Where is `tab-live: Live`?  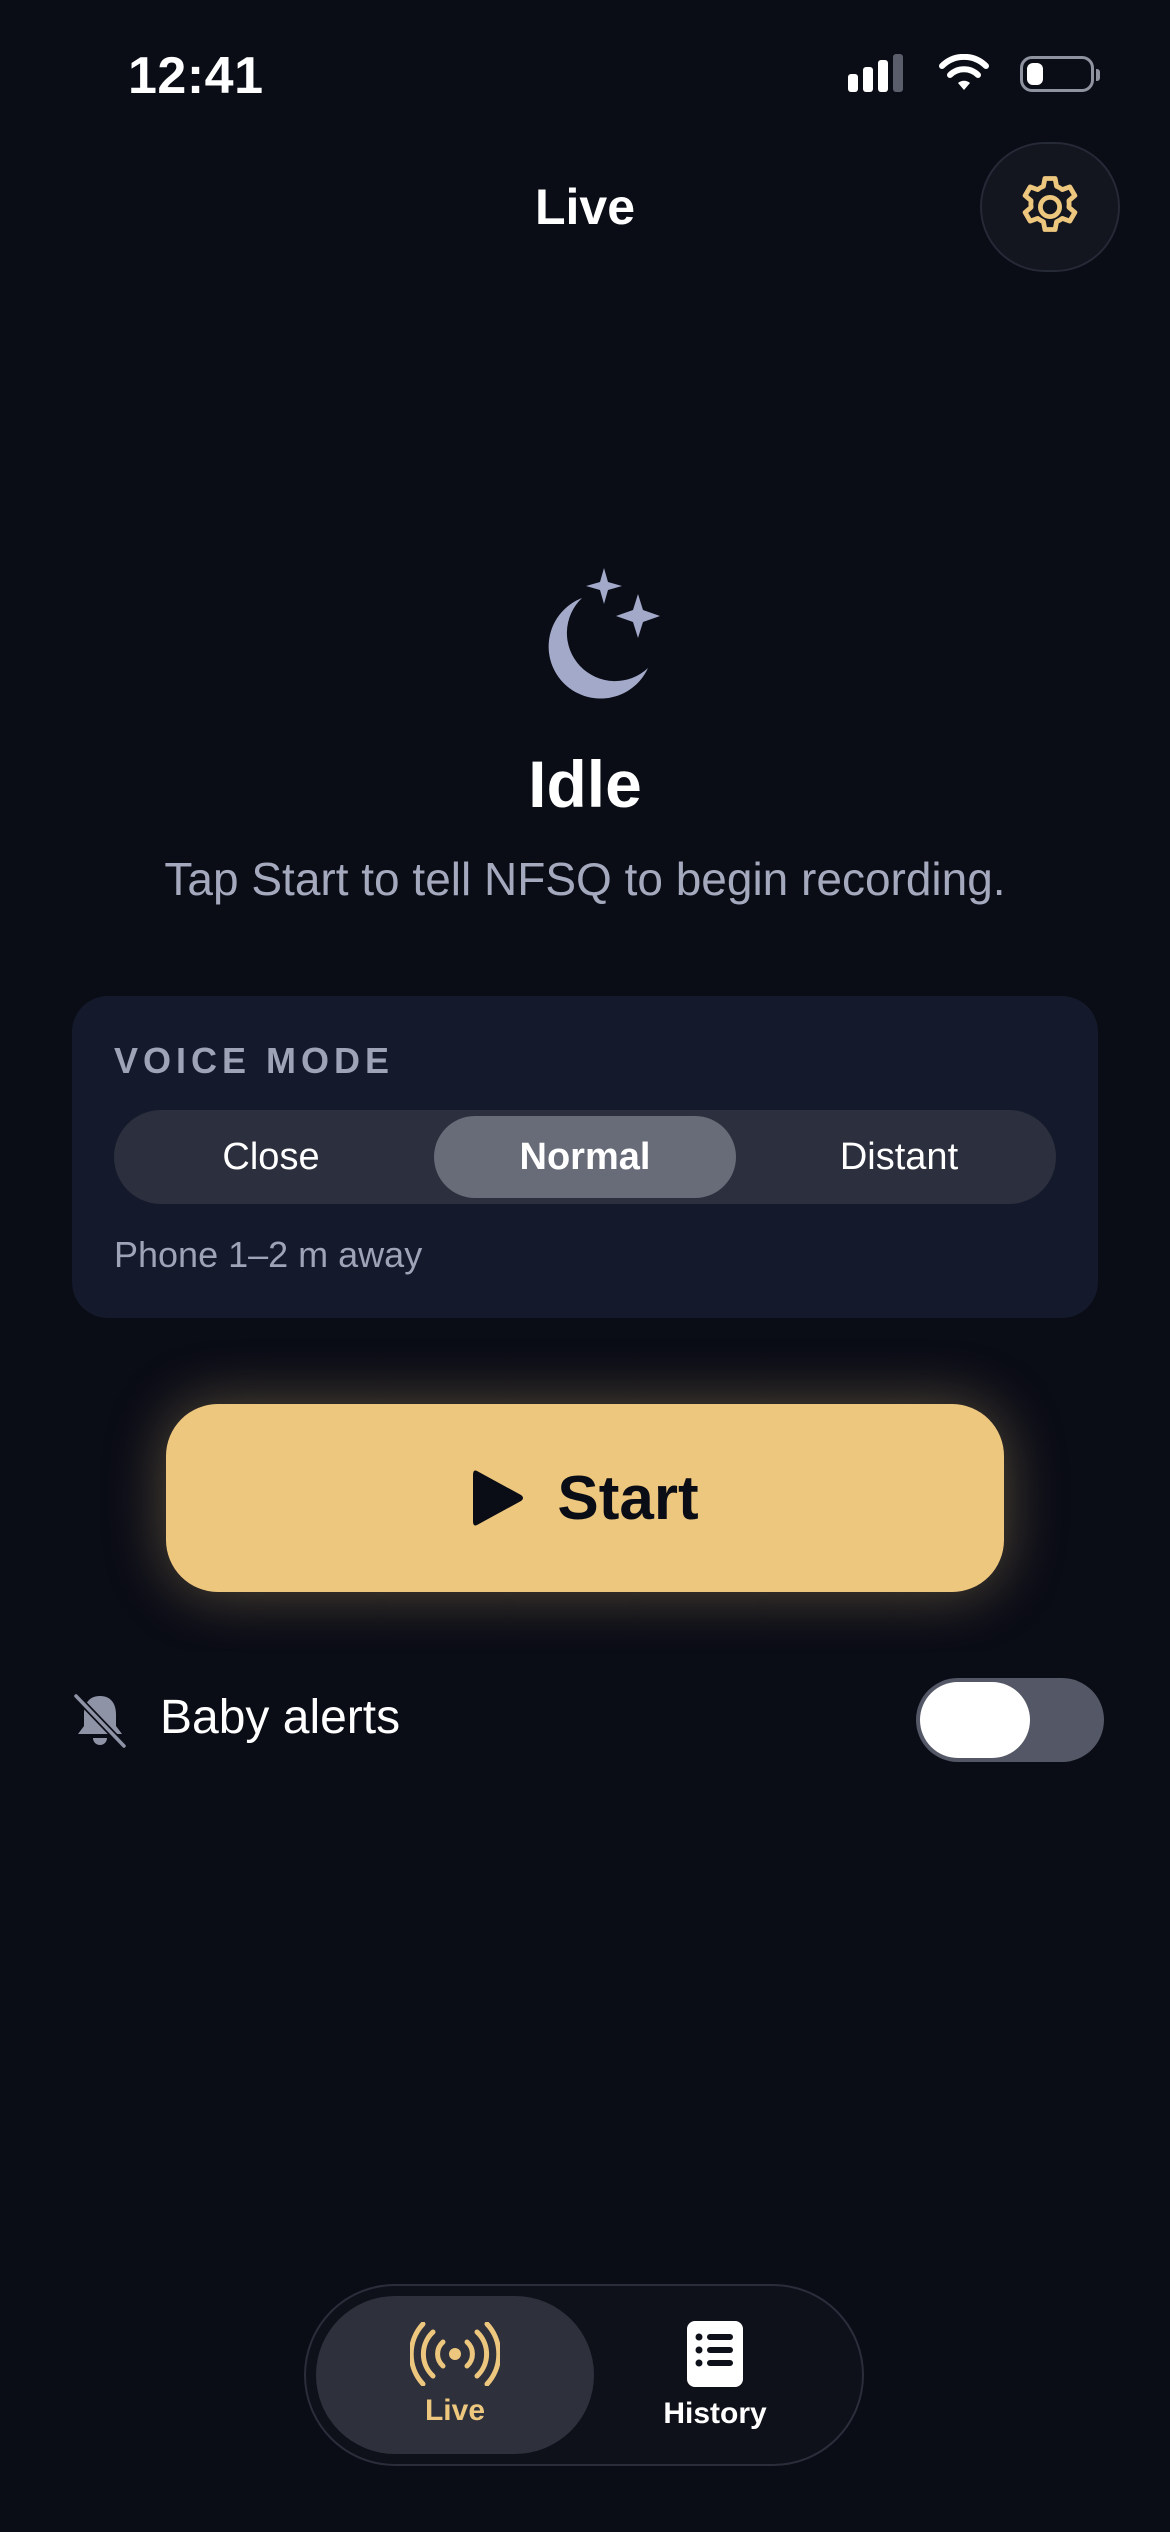 tab-live: Live is located at coordinates (455, 2375).